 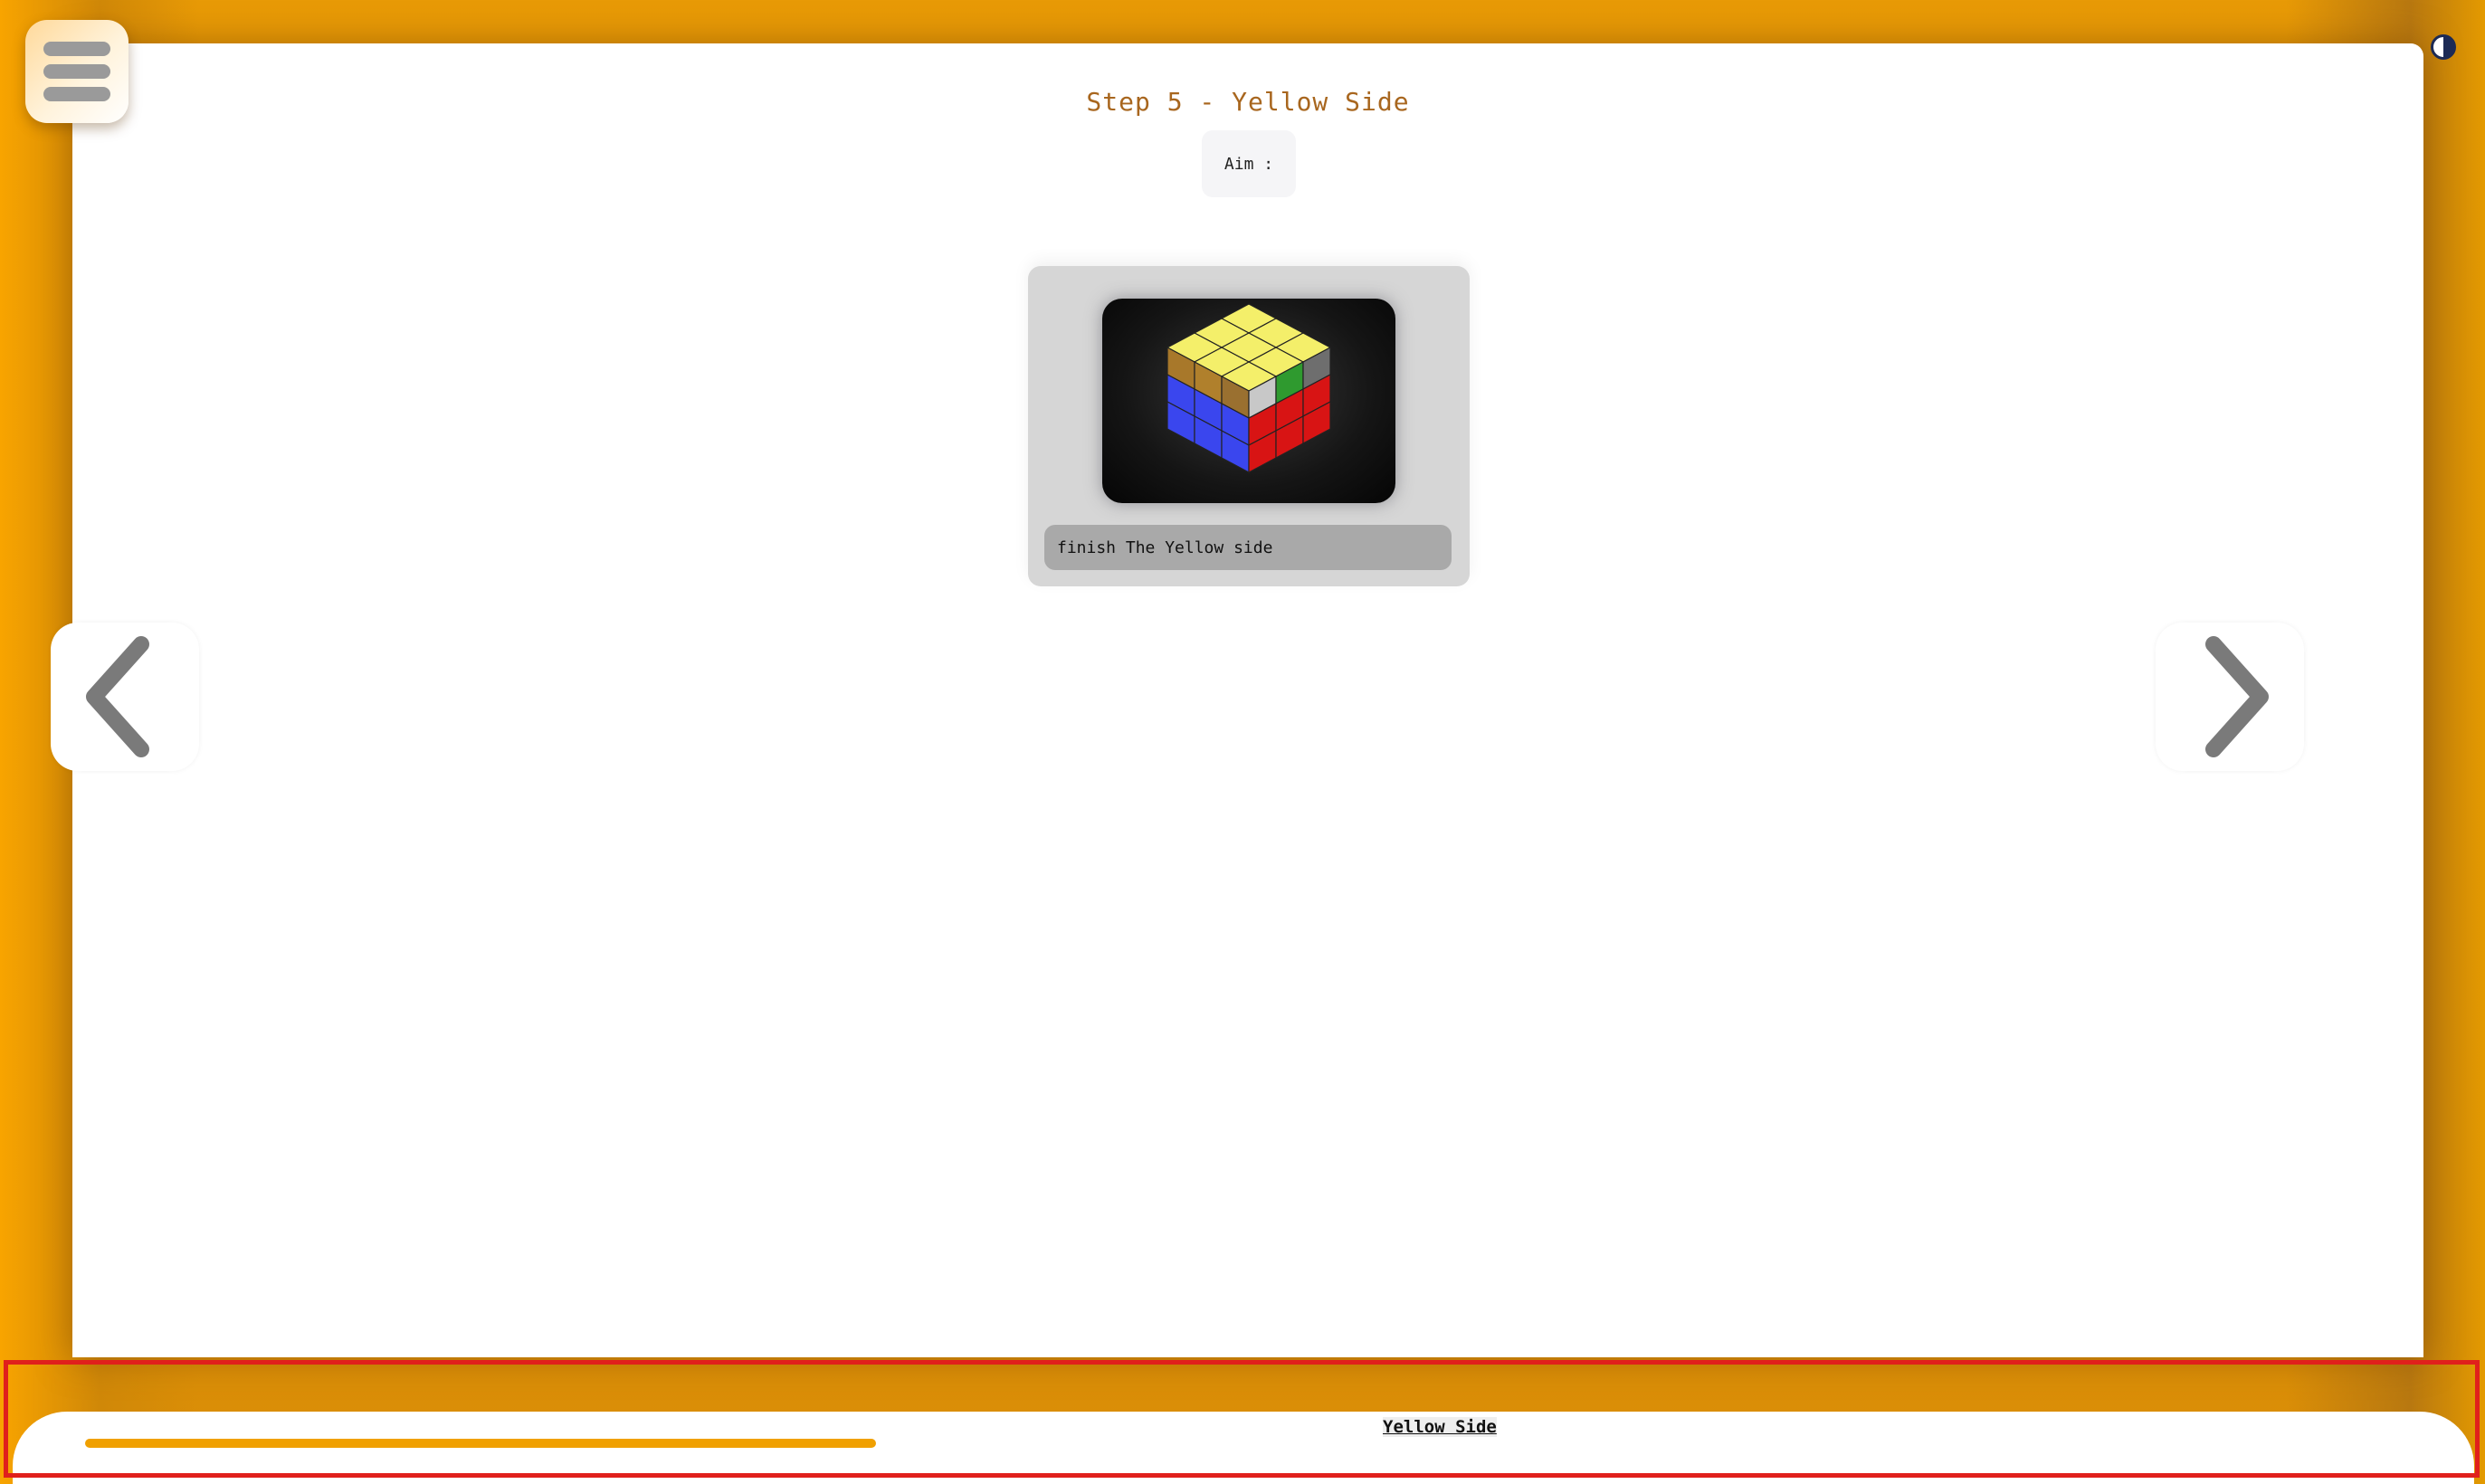 What do you see at coordinates (1249, 163) in the screenshot?
I see `aim-label: Aim :` at bounding box center [1249, 163].